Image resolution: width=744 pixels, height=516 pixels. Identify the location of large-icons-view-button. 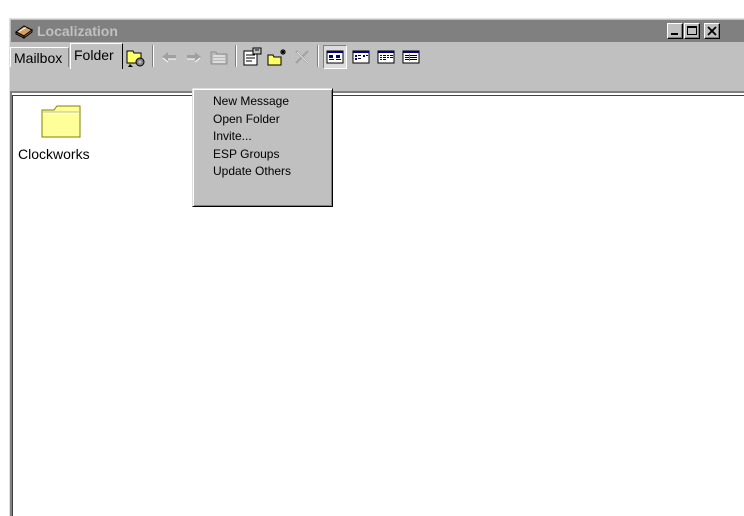
(335, 57).